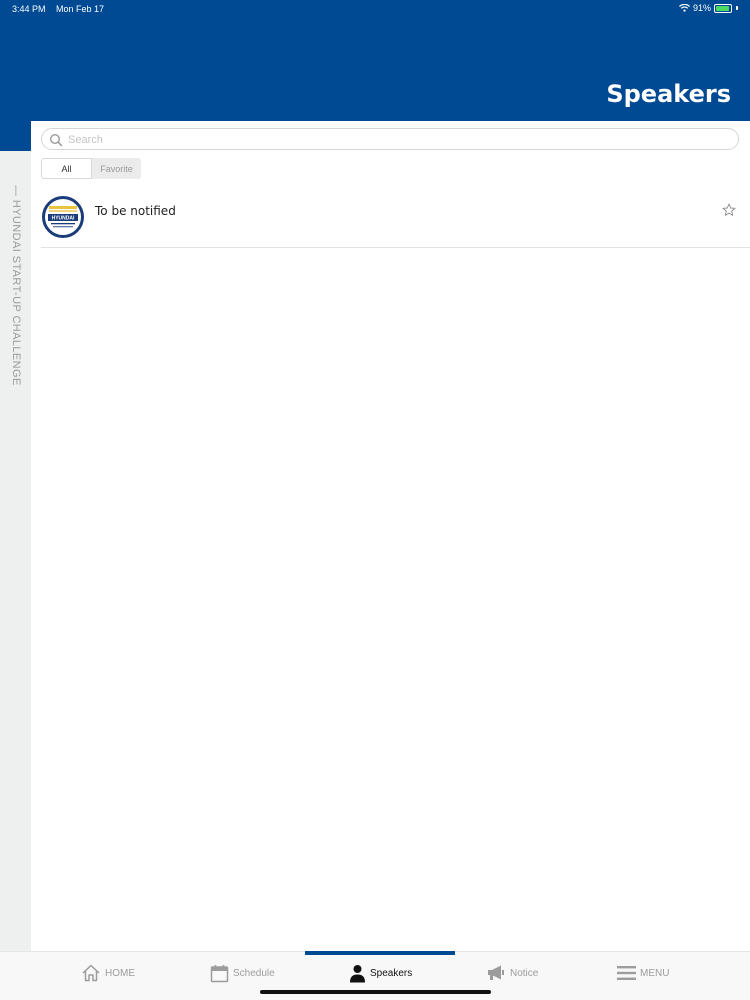  I want to click on tab-label: HOME, so click(120, 973).